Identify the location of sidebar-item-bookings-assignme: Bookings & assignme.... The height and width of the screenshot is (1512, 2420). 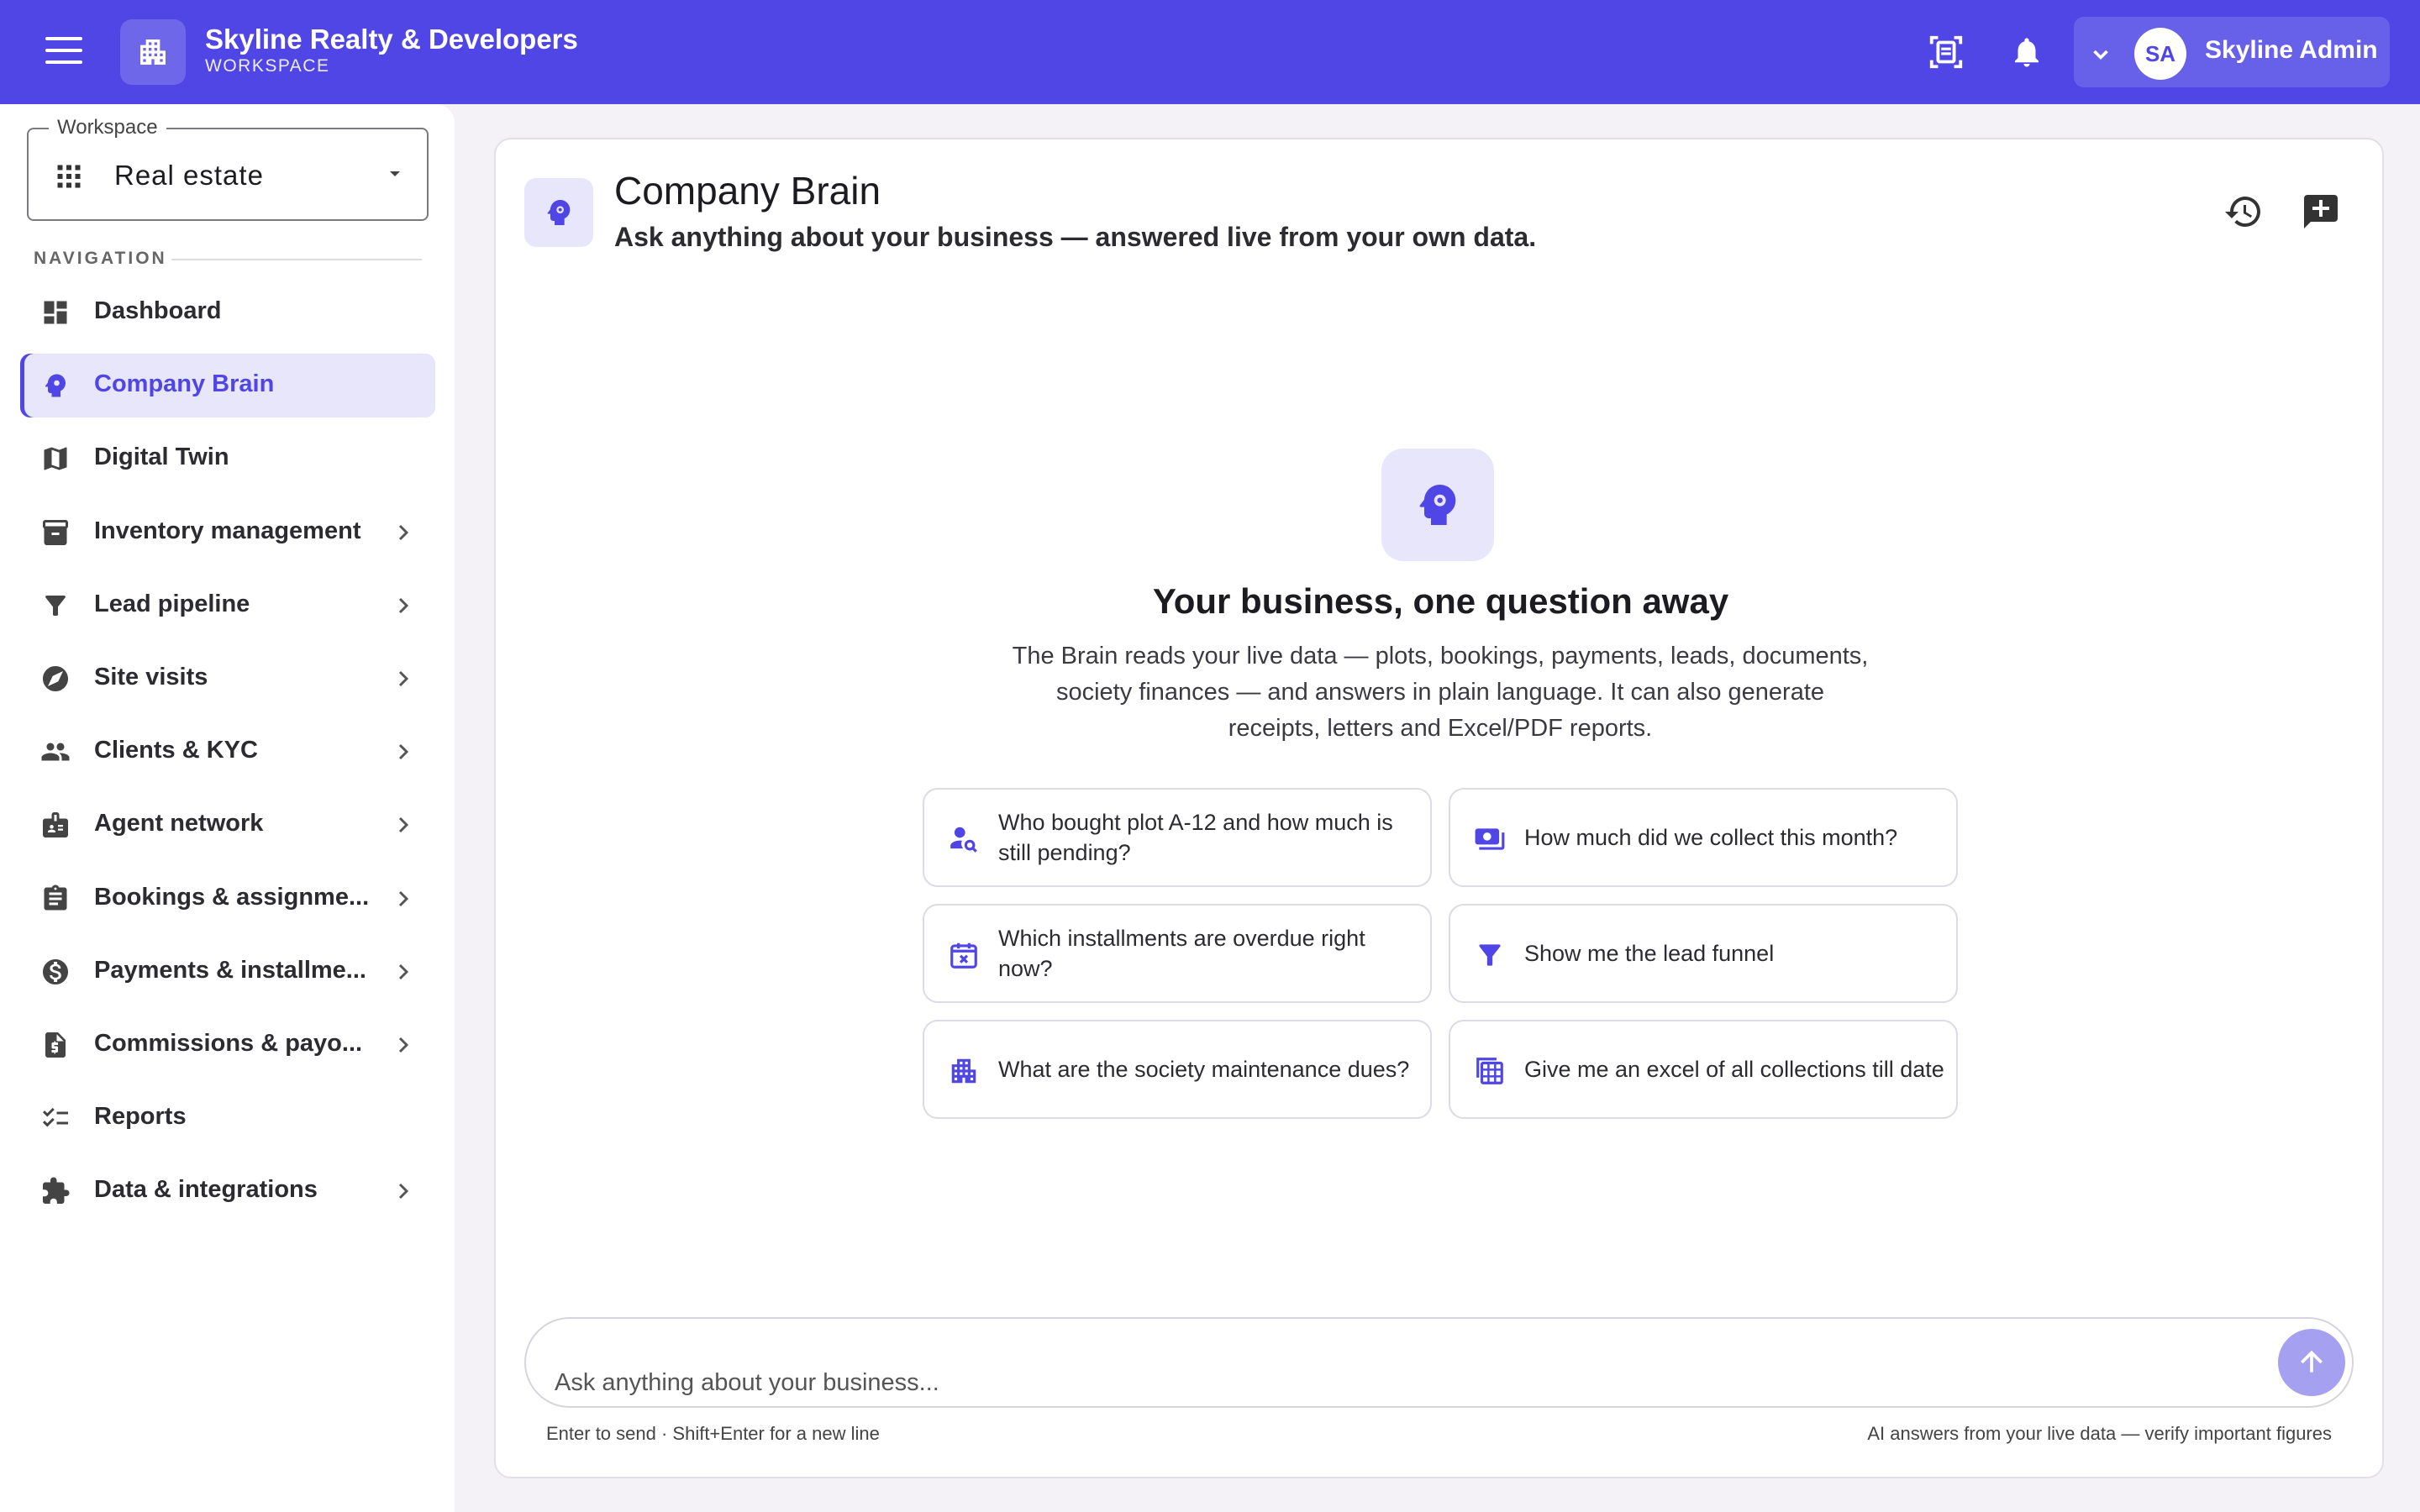
(227, 899).